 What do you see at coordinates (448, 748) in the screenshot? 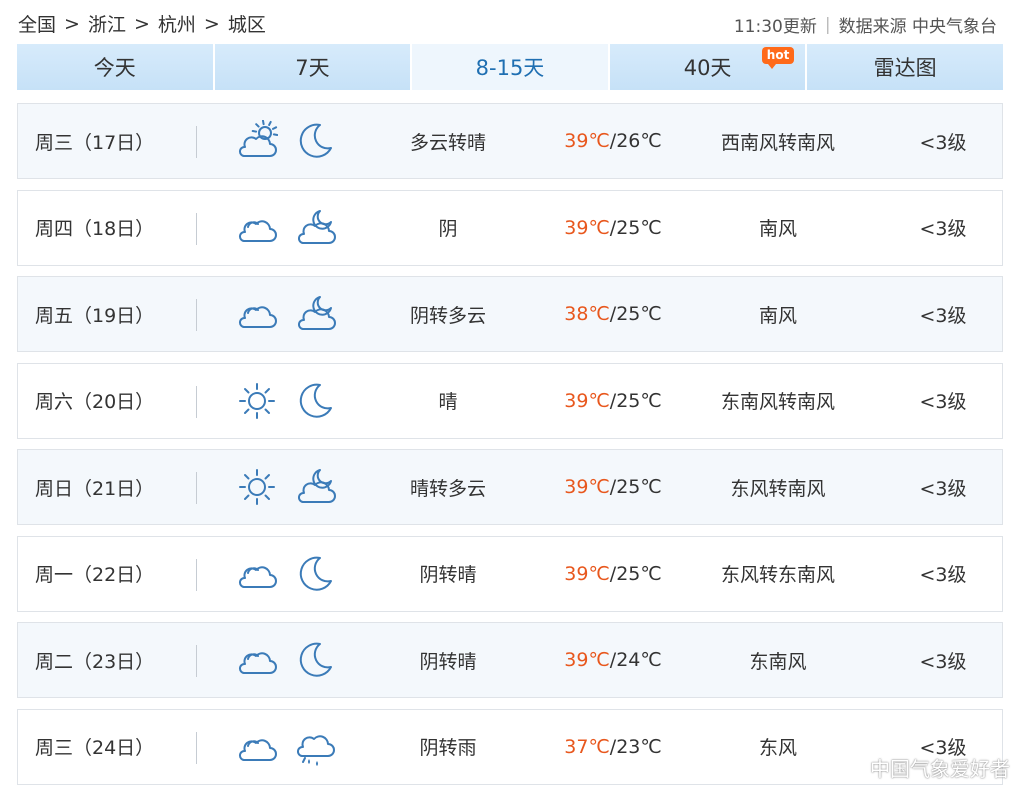
I see `weather-description: 阴转雨` at bounding box center [448, 748].